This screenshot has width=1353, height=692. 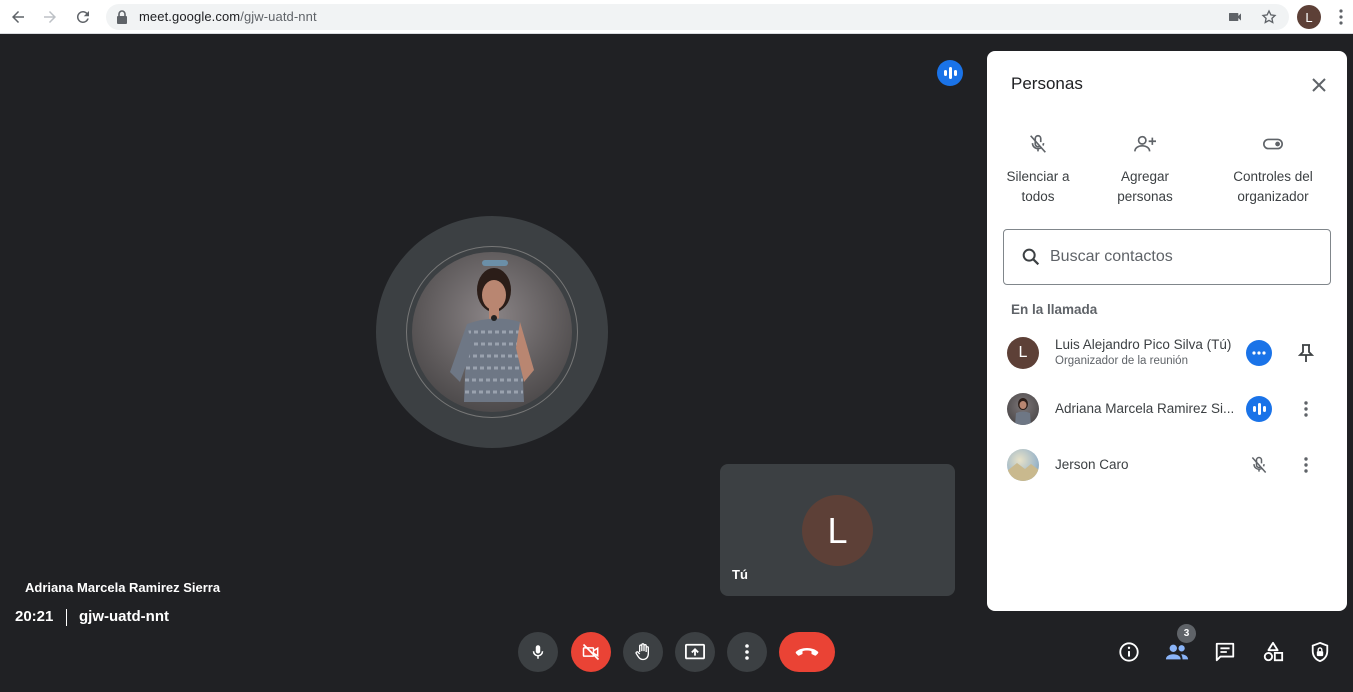 I want to click on chat-icon, so click(x=1225, y=652).